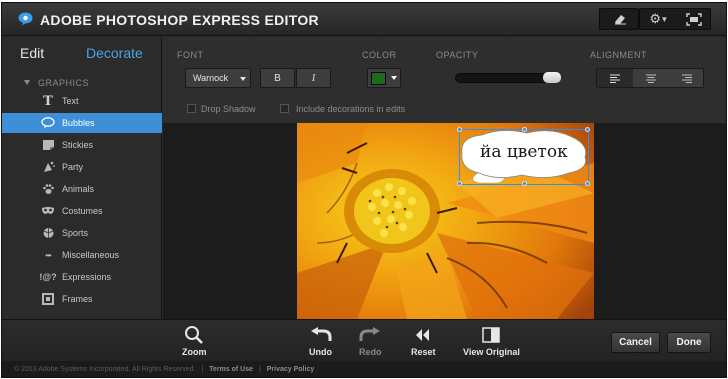 This screenshot has width=728, height=379. What do you see at coordinates (191, 108) in the screenshot?
I see `drop-shadow-checkbox` at bounding box center [191, 108].